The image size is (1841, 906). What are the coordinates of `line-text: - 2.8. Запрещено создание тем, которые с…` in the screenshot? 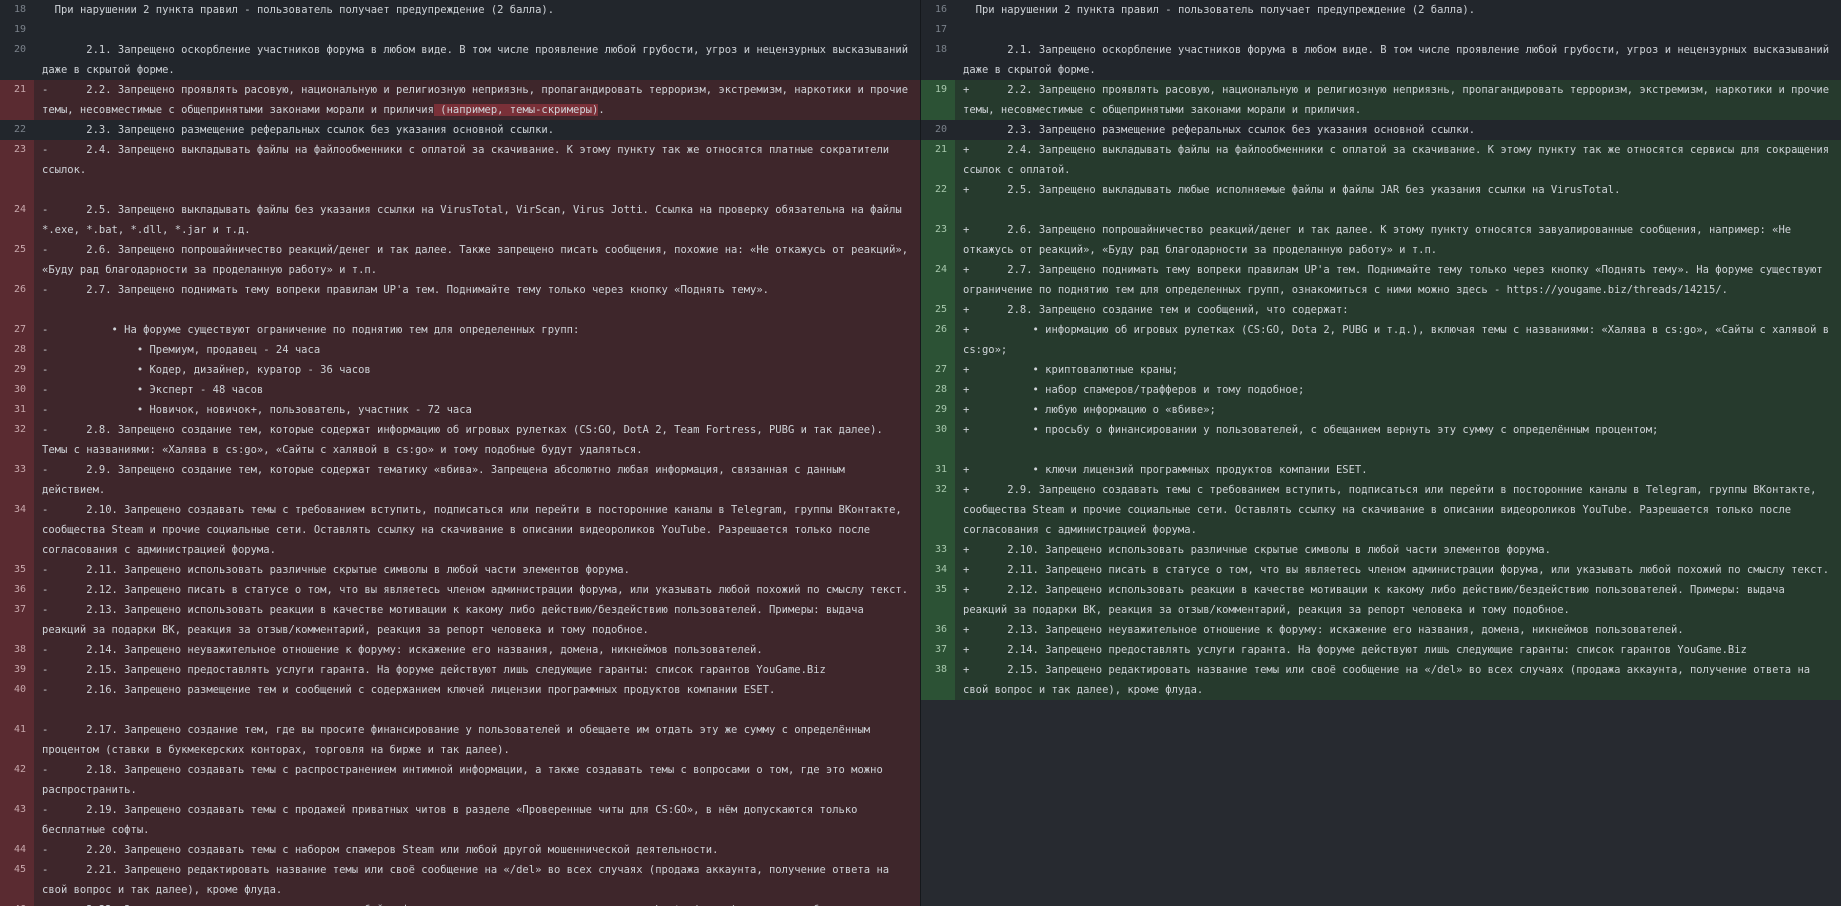 It's located at (466, 440).